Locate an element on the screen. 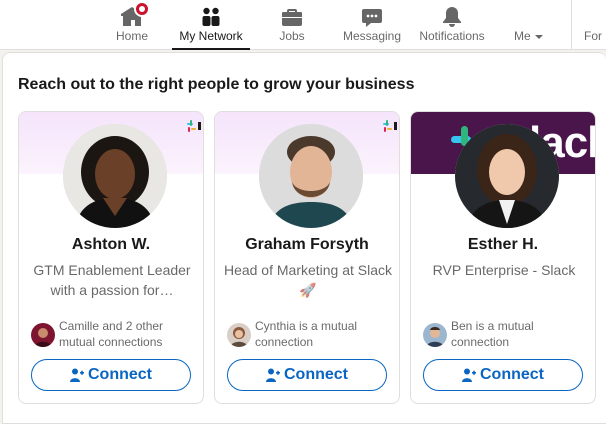 The image size is (606, 424). nav-jobs: Jobs is located at coordinates (292, 25).